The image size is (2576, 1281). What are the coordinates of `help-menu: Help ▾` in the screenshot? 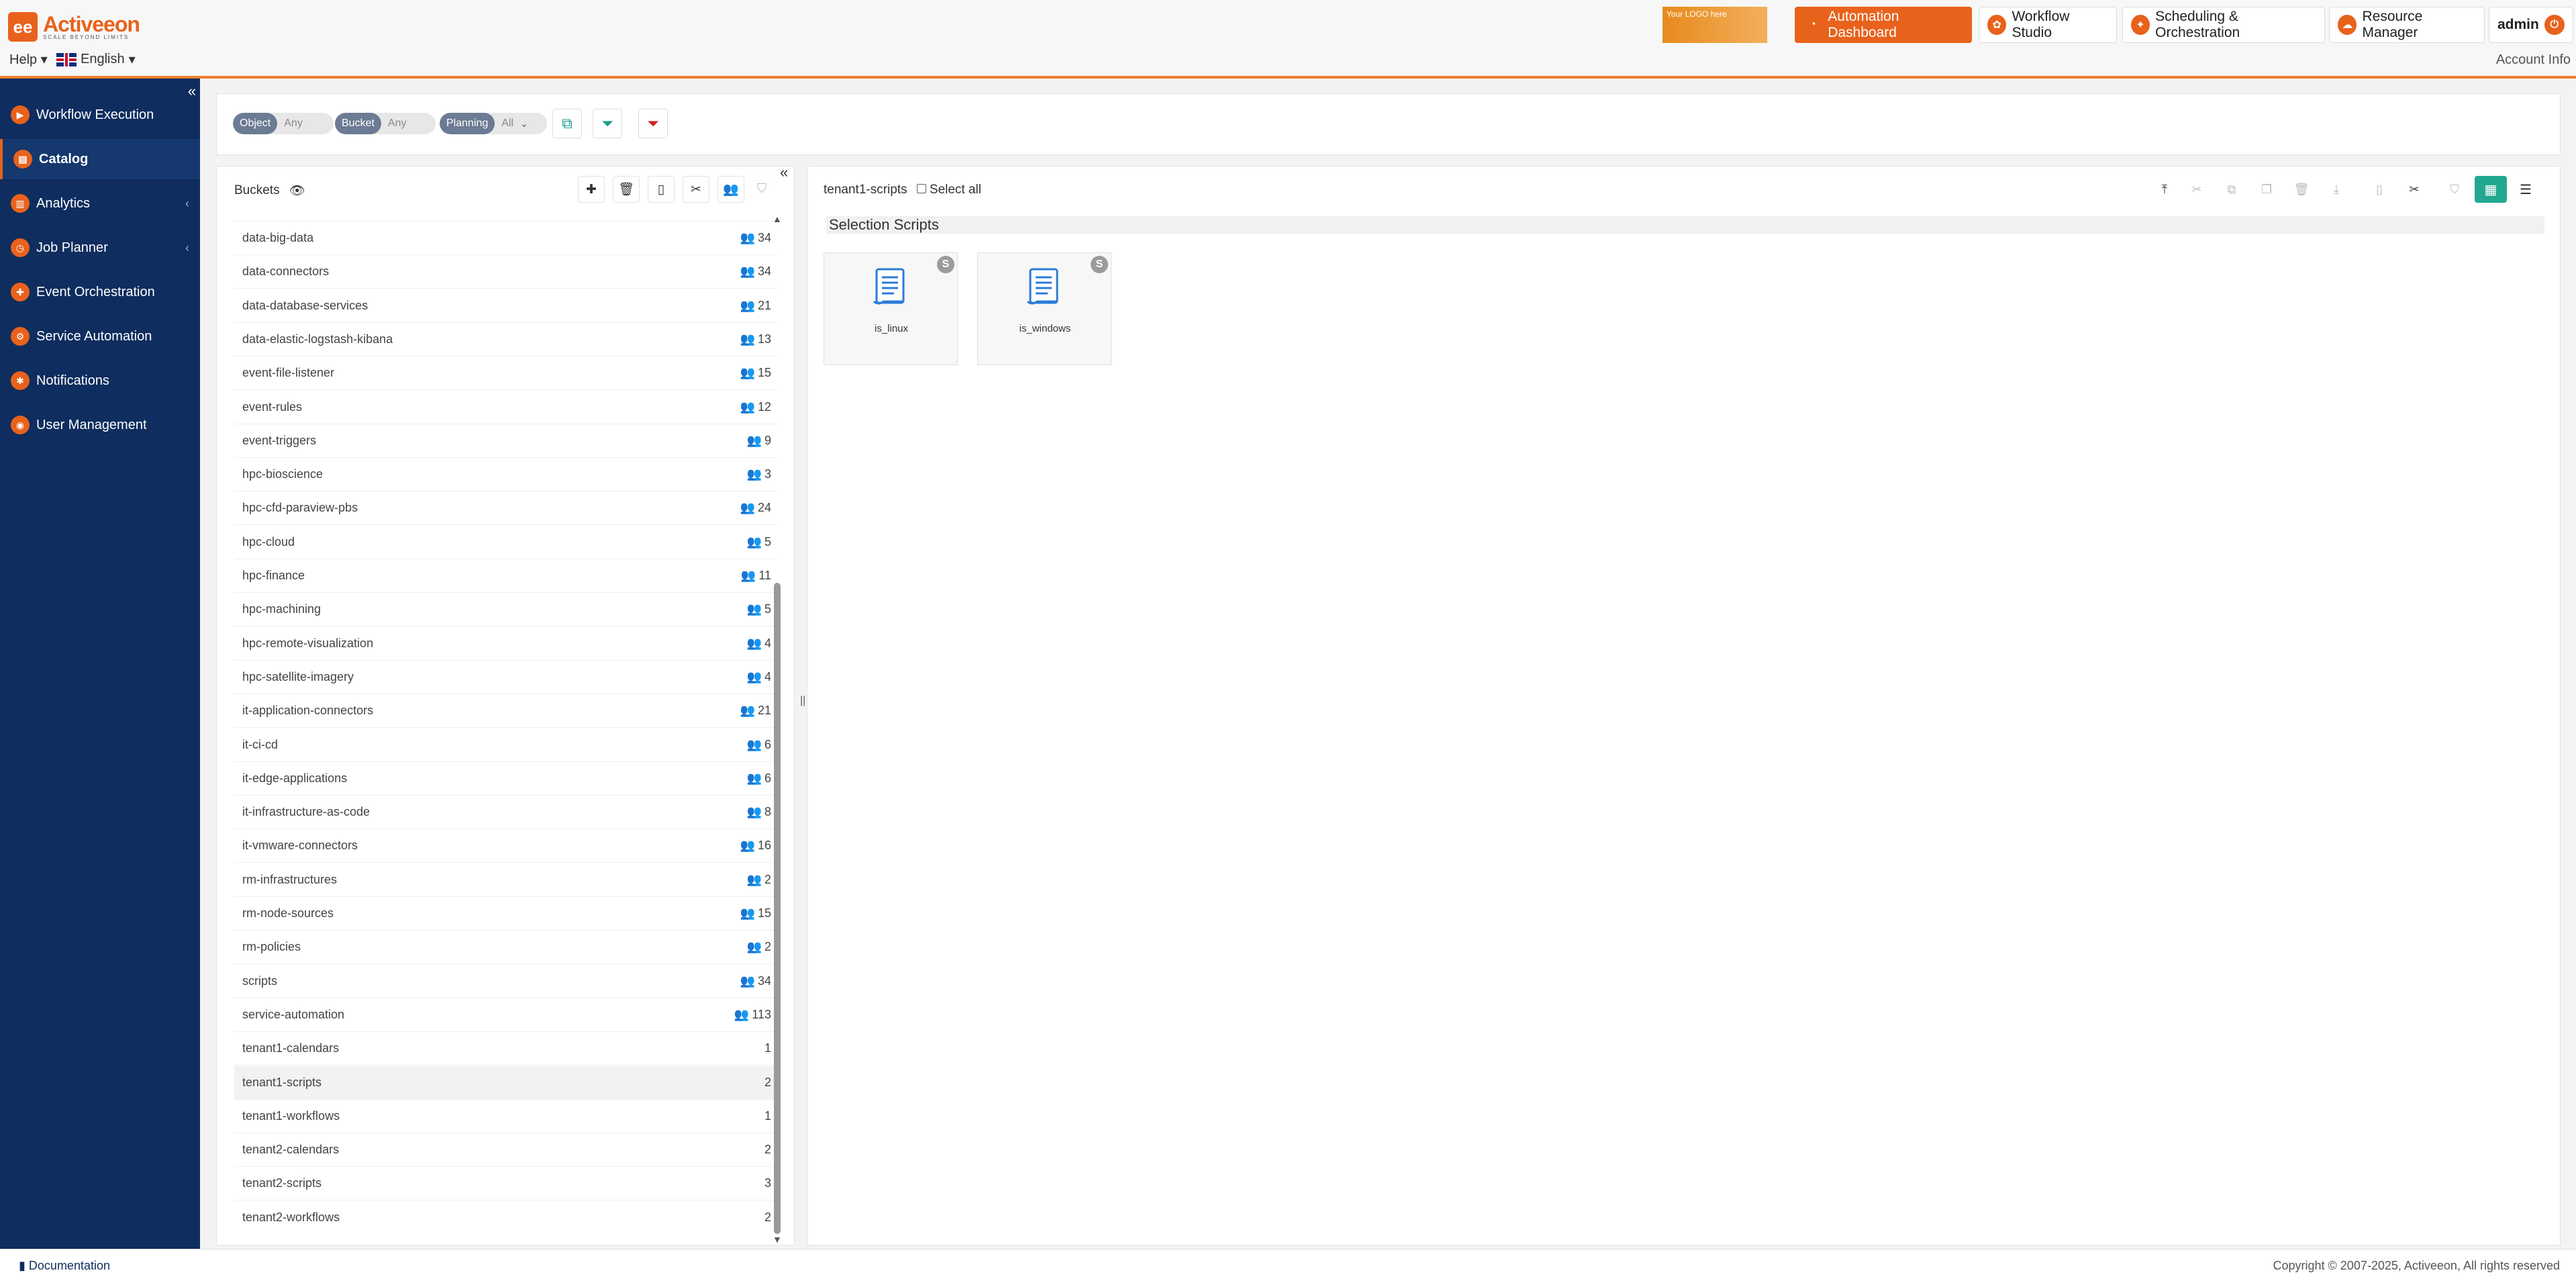 It's located at (28, 60).